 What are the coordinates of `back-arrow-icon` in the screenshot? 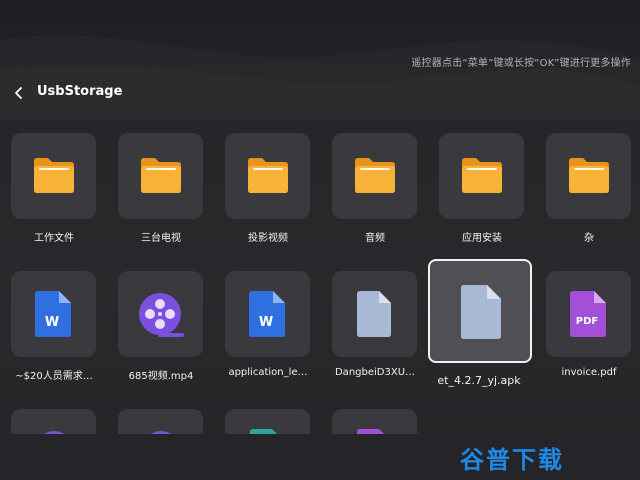 It's located at (19, 93).